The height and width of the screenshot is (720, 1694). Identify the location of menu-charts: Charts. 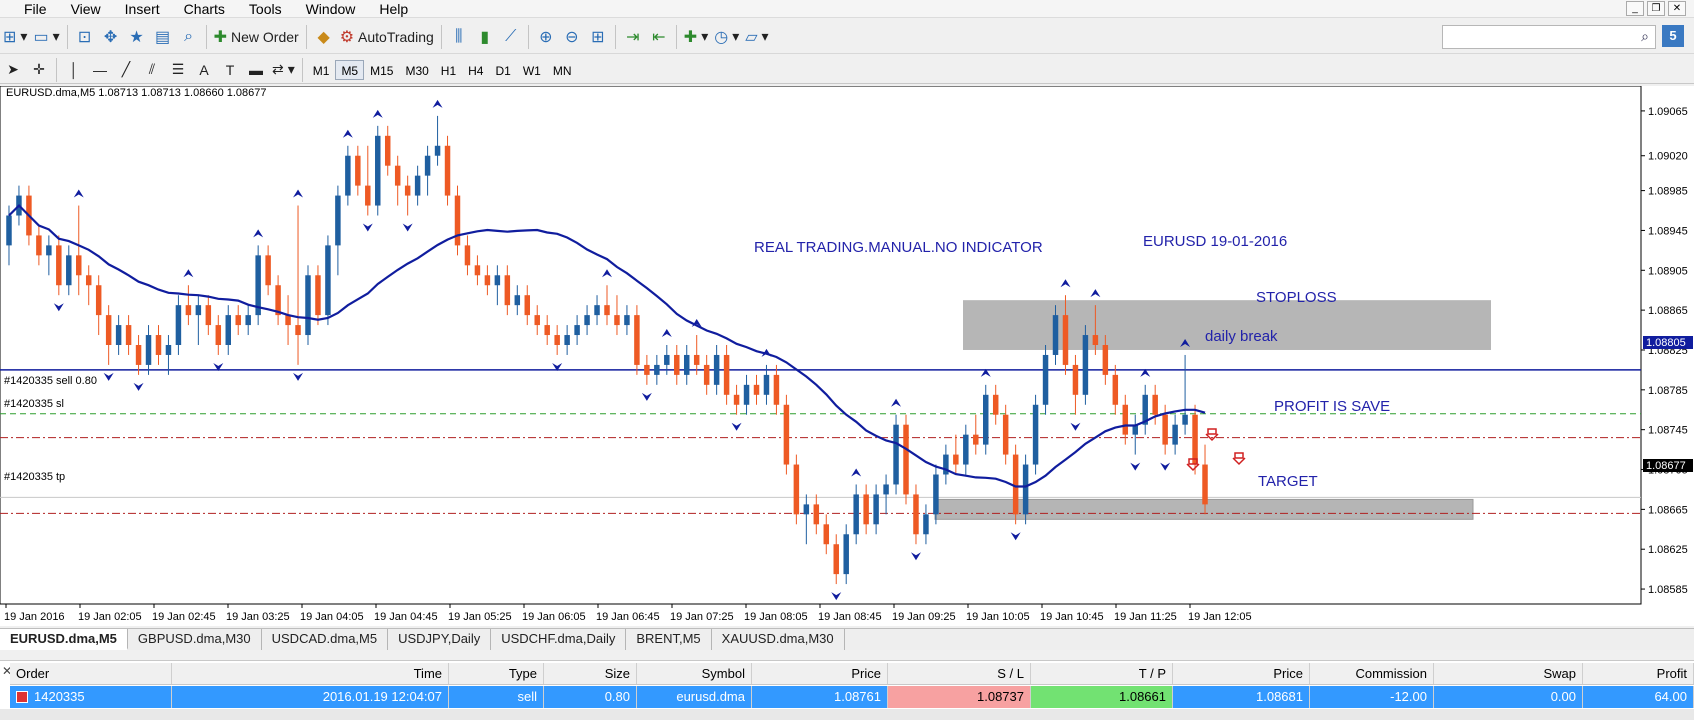
(204, 9).